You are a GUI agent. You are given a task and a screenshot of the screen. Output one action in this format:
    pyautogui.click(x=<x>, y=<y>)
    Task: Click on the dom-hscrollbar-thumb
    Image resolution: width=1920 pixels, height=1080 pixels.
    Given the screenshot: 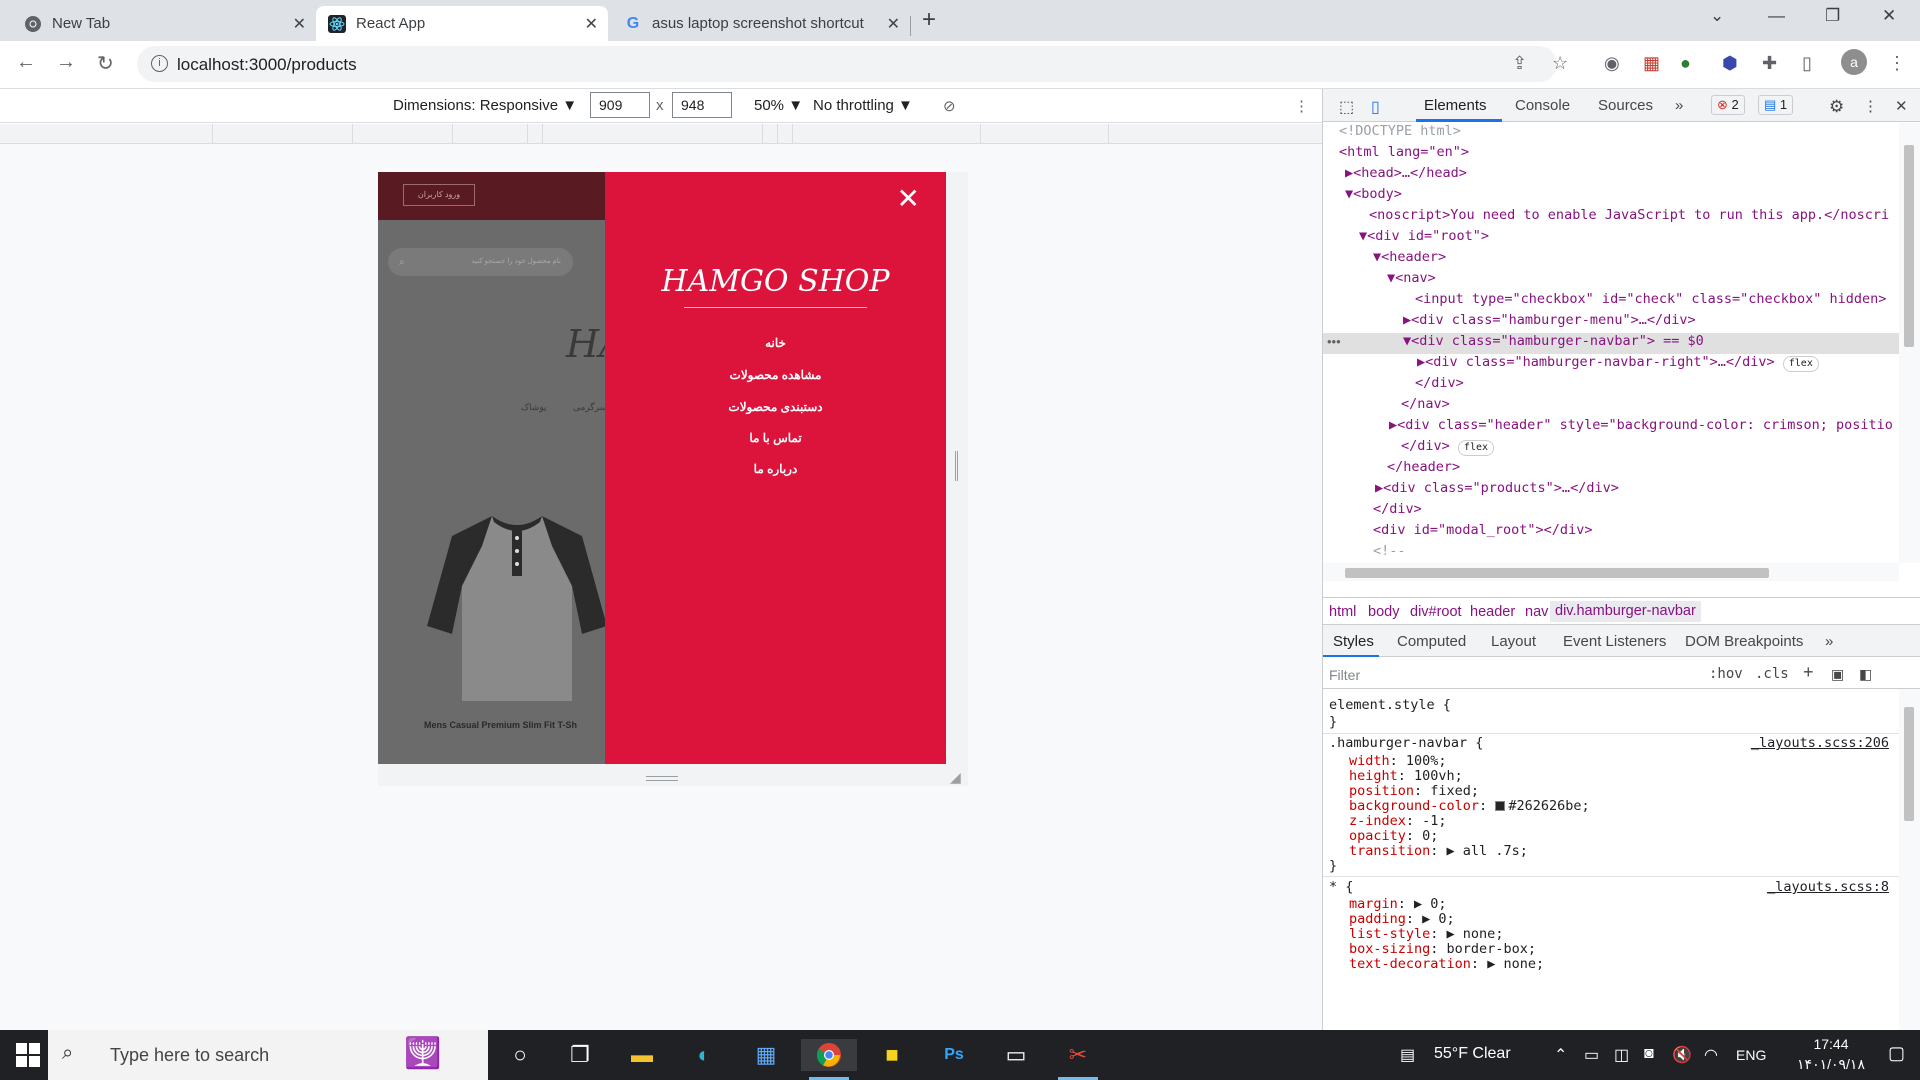 What is the action you would take?
    pyautogui.click(x=1557, y=573)
    